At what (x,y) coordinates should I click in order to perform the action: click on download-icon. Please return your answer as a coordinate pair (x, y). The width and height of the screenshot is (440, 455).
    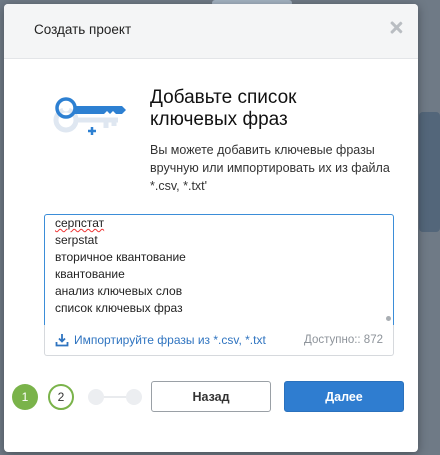
    Looking at the image, I should click on (62, 340).